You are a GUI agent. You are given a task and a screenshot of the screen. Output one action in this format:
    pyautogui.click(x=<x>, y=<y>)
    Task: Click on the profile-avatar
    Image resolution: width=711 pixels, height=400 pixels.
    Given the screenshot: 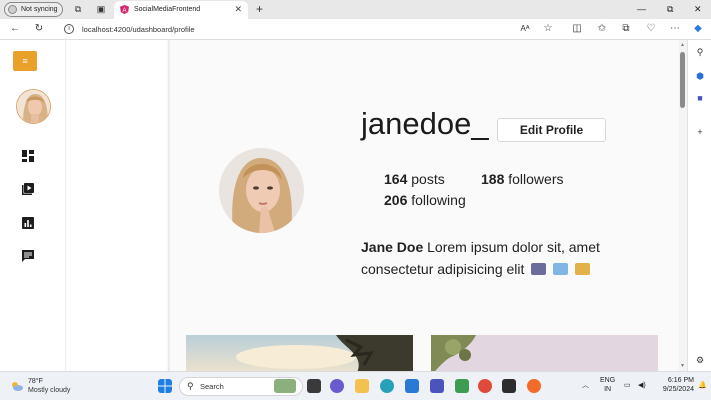 What is the action you would take?
    pyautogui.click(x=261, y=190)
    